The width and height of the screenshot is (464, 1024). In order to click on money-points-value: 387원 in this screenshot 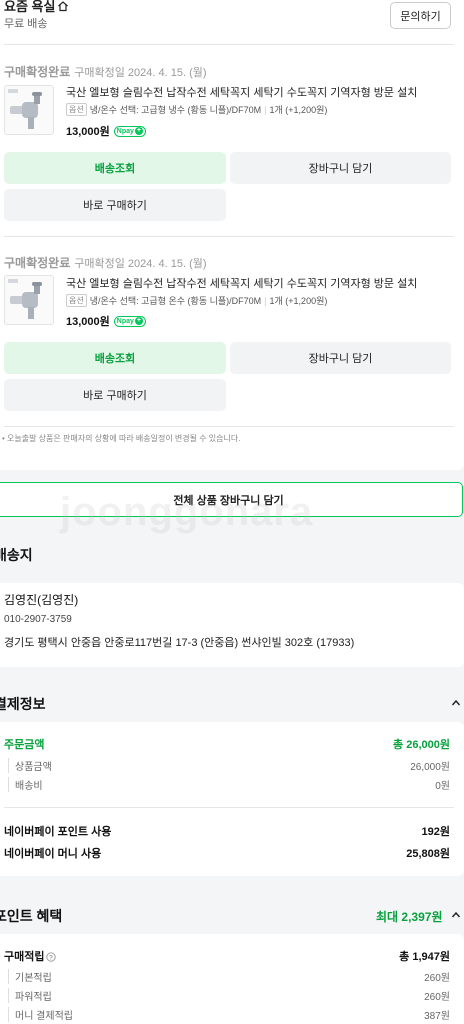, I will do `click(437, 1016)`.